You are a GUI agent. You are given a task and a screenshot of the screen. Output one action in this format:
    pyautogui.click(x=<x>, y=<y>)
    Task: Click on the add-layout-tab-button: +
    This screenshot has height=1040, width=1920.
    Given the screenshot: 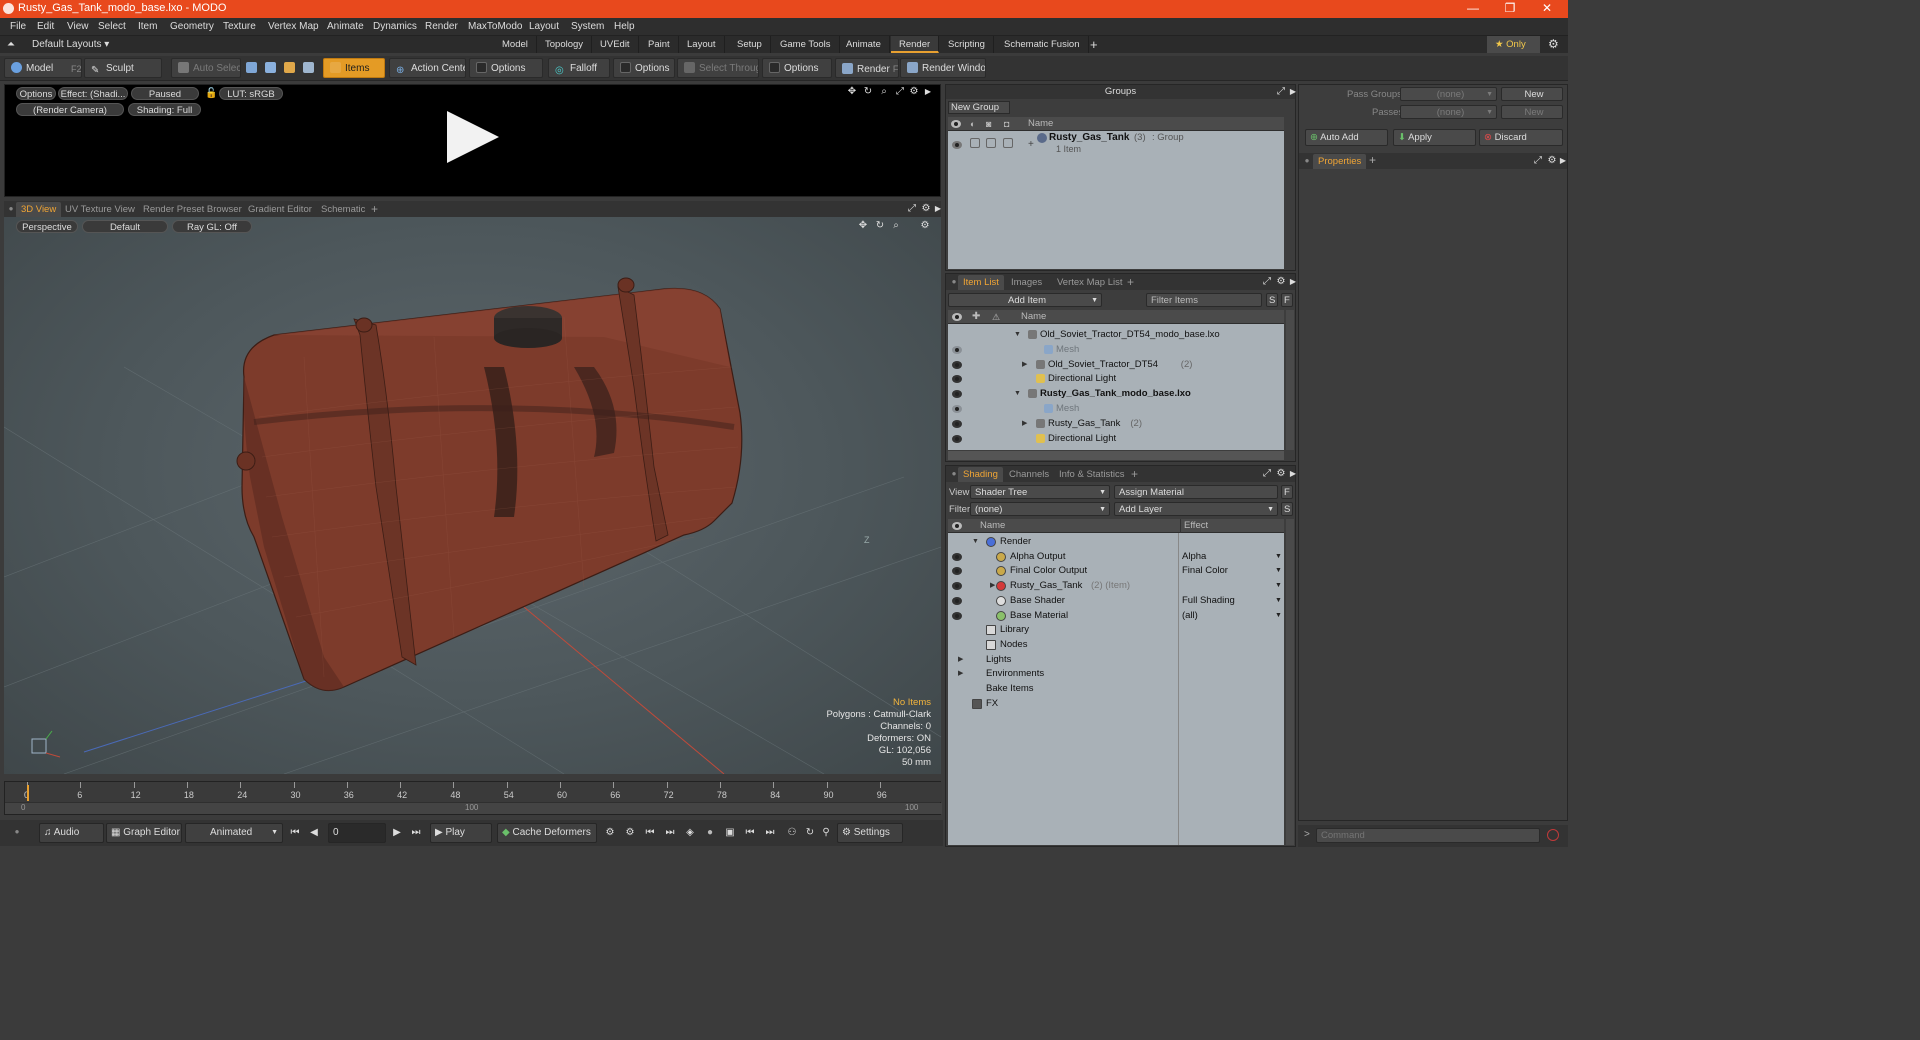 What is the action you would take?
    pyautogui.click(x=1094, y=44)
    